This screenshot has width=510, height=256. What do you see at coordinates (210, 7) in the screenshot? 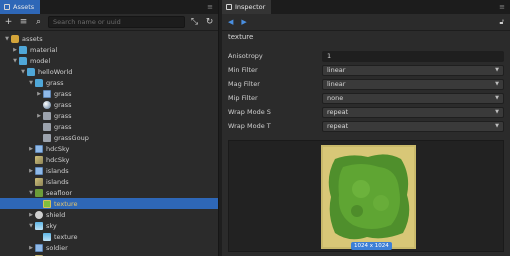
I see `panel-menu-icon: ≡` at bounding box center [210, 7].